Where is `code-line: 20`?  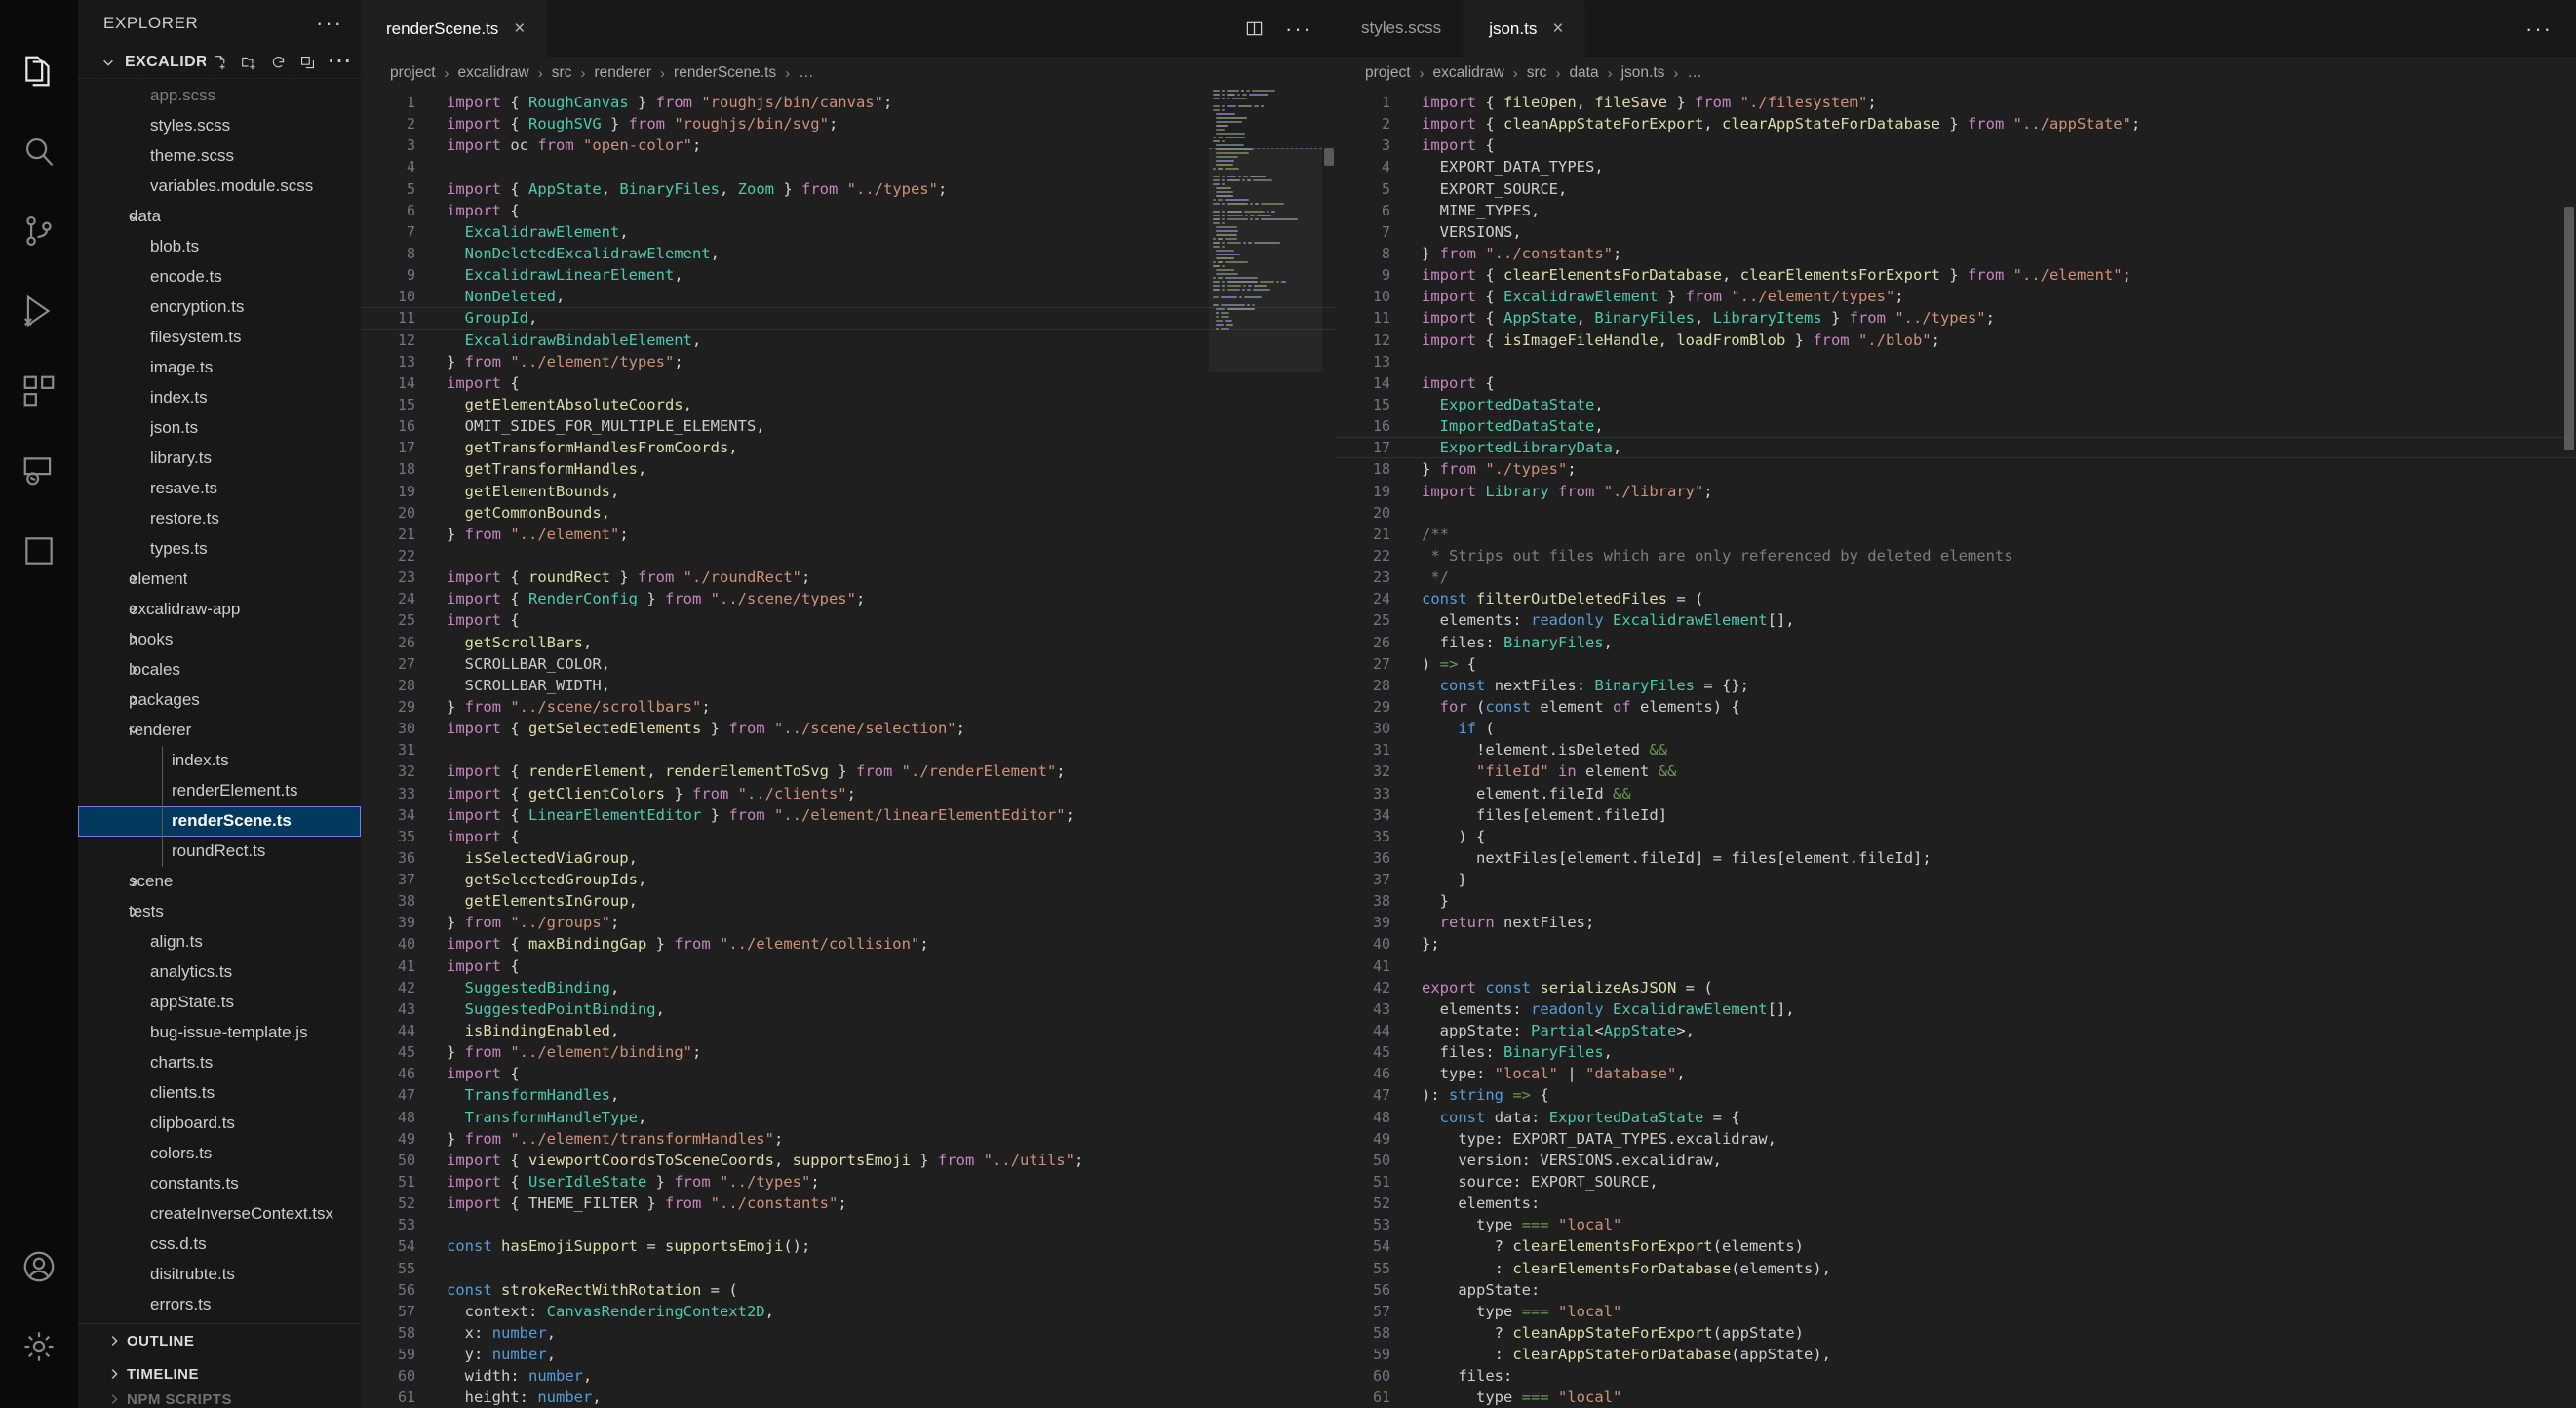
code-line: 20 is located at coordinates (1956, 513).